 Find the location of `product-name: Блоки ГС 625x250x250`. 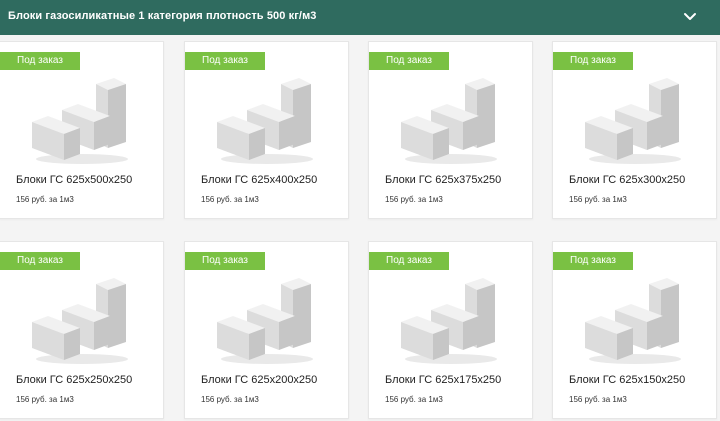

product-name: Блоки ГС 625x250x250 is located at coordinates (74, 380).